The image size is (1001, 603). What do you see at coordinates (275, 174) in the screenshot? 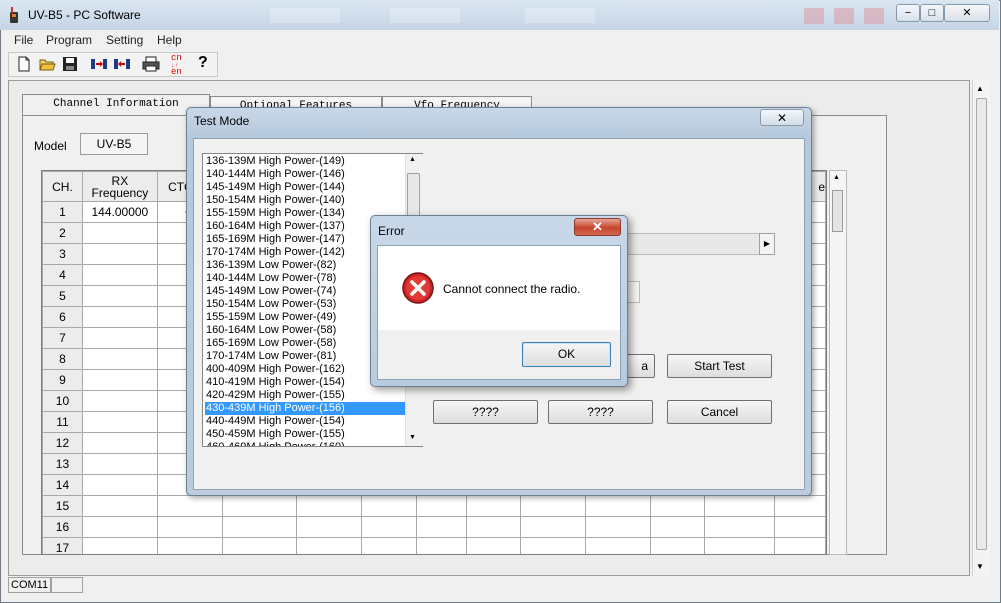
I see `list-item: 140-144M High Power-(146)` at bounding box center [275, 174].